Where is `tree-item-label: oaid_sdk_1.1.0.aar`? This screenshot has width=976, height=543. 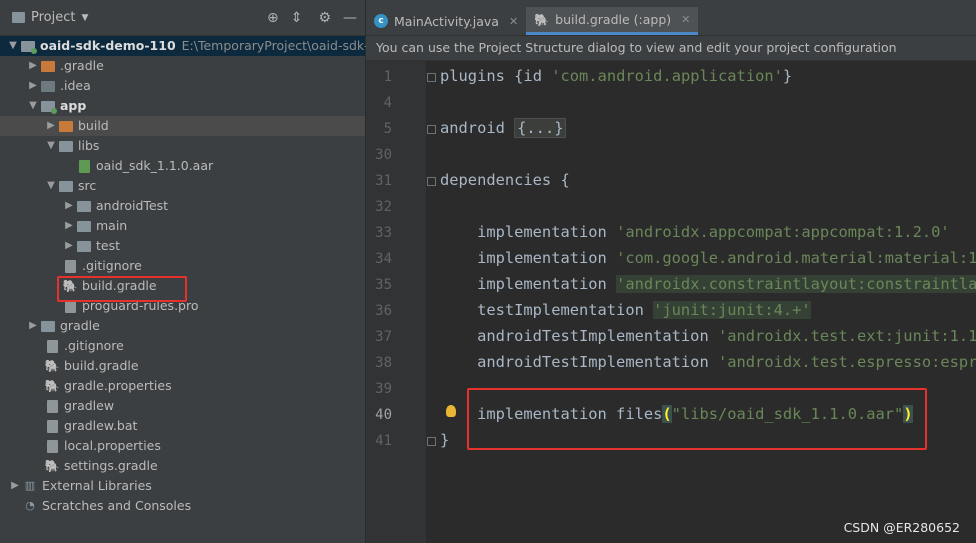
tree-item-label: oaid_sdk_1.1.0.aar is located at coordinates (155, 165).